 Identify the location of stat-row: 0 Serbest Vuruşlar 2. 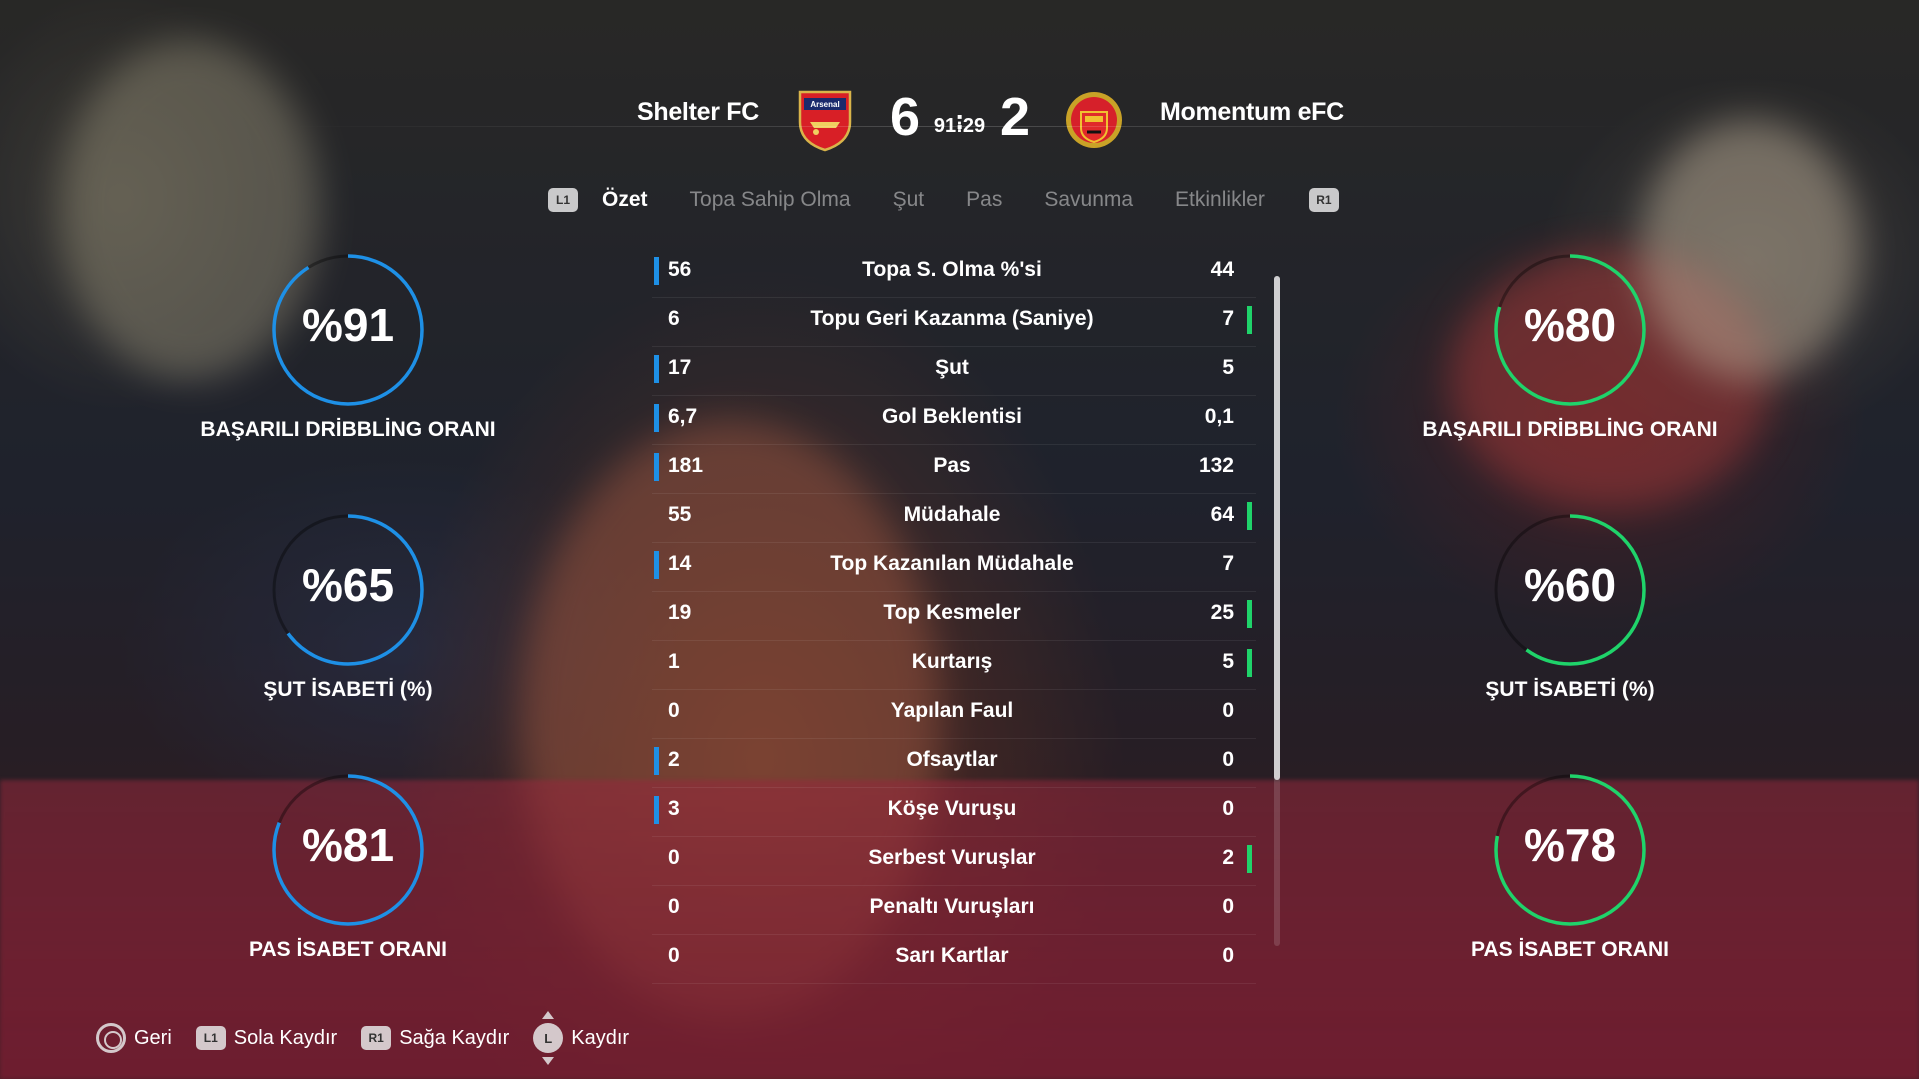
(954, 861).